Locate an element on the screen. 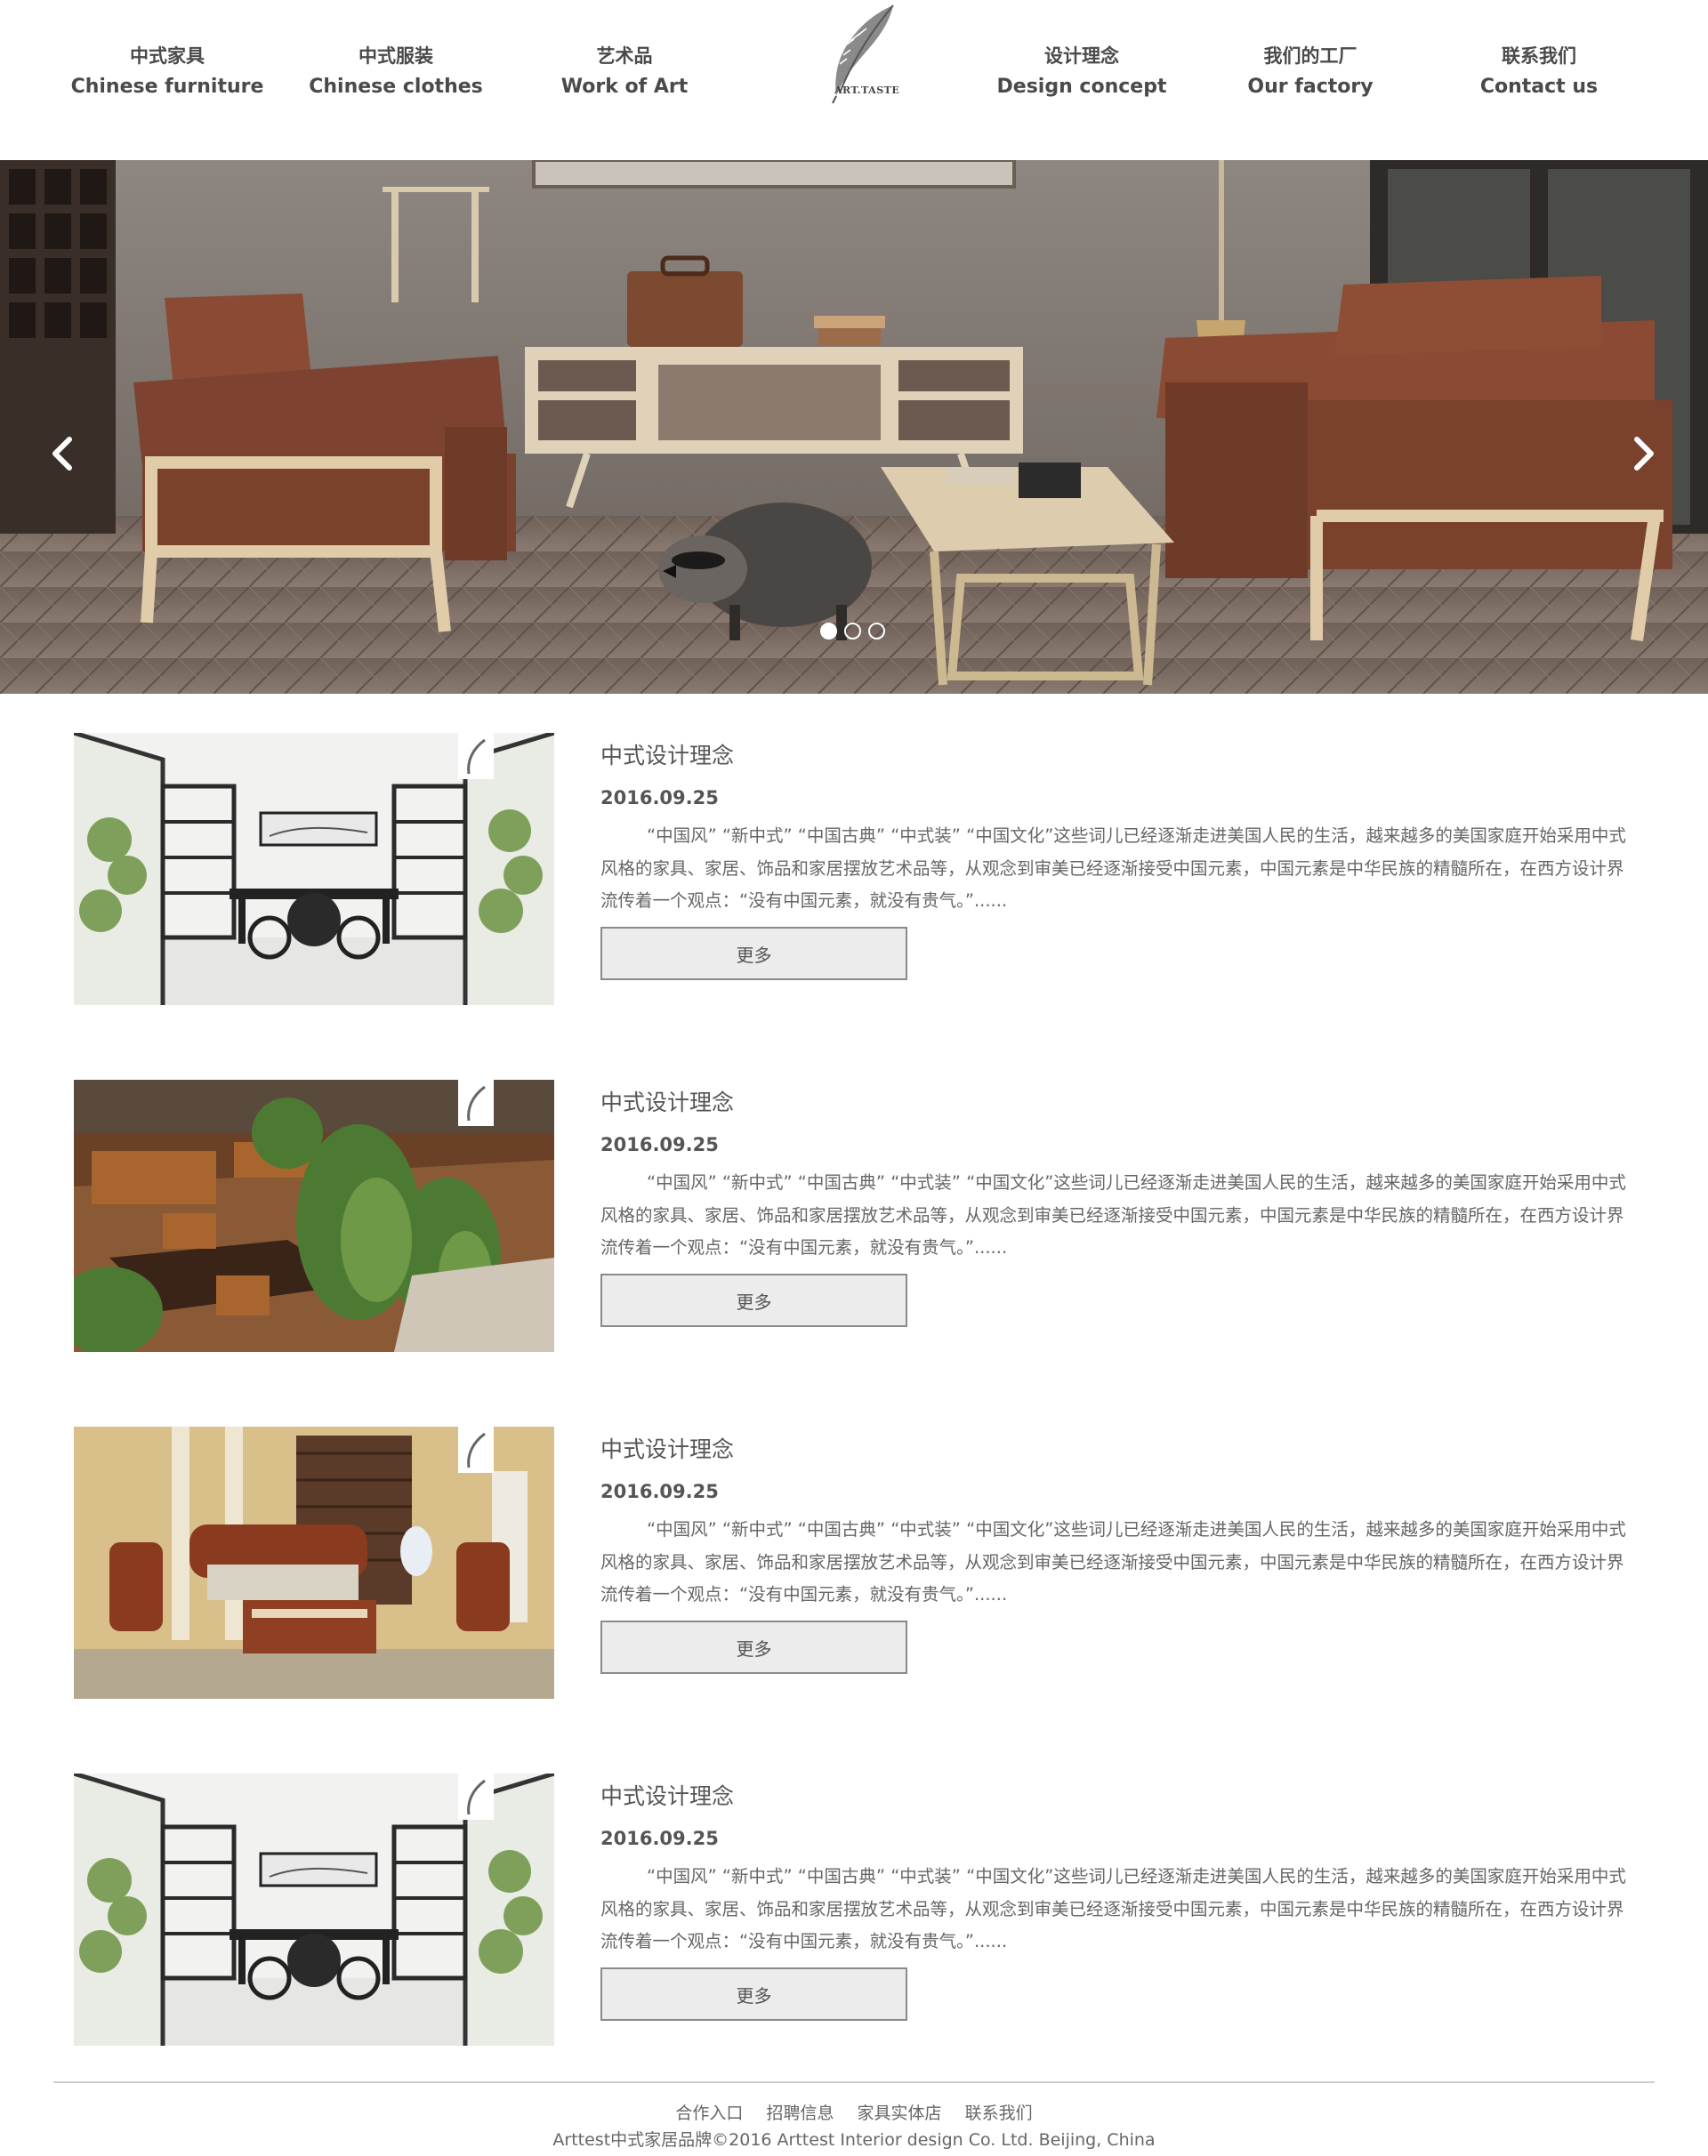 The image size is (1708, 2156). nav-label-en: Contact us is located at coordinates (1539, 87).